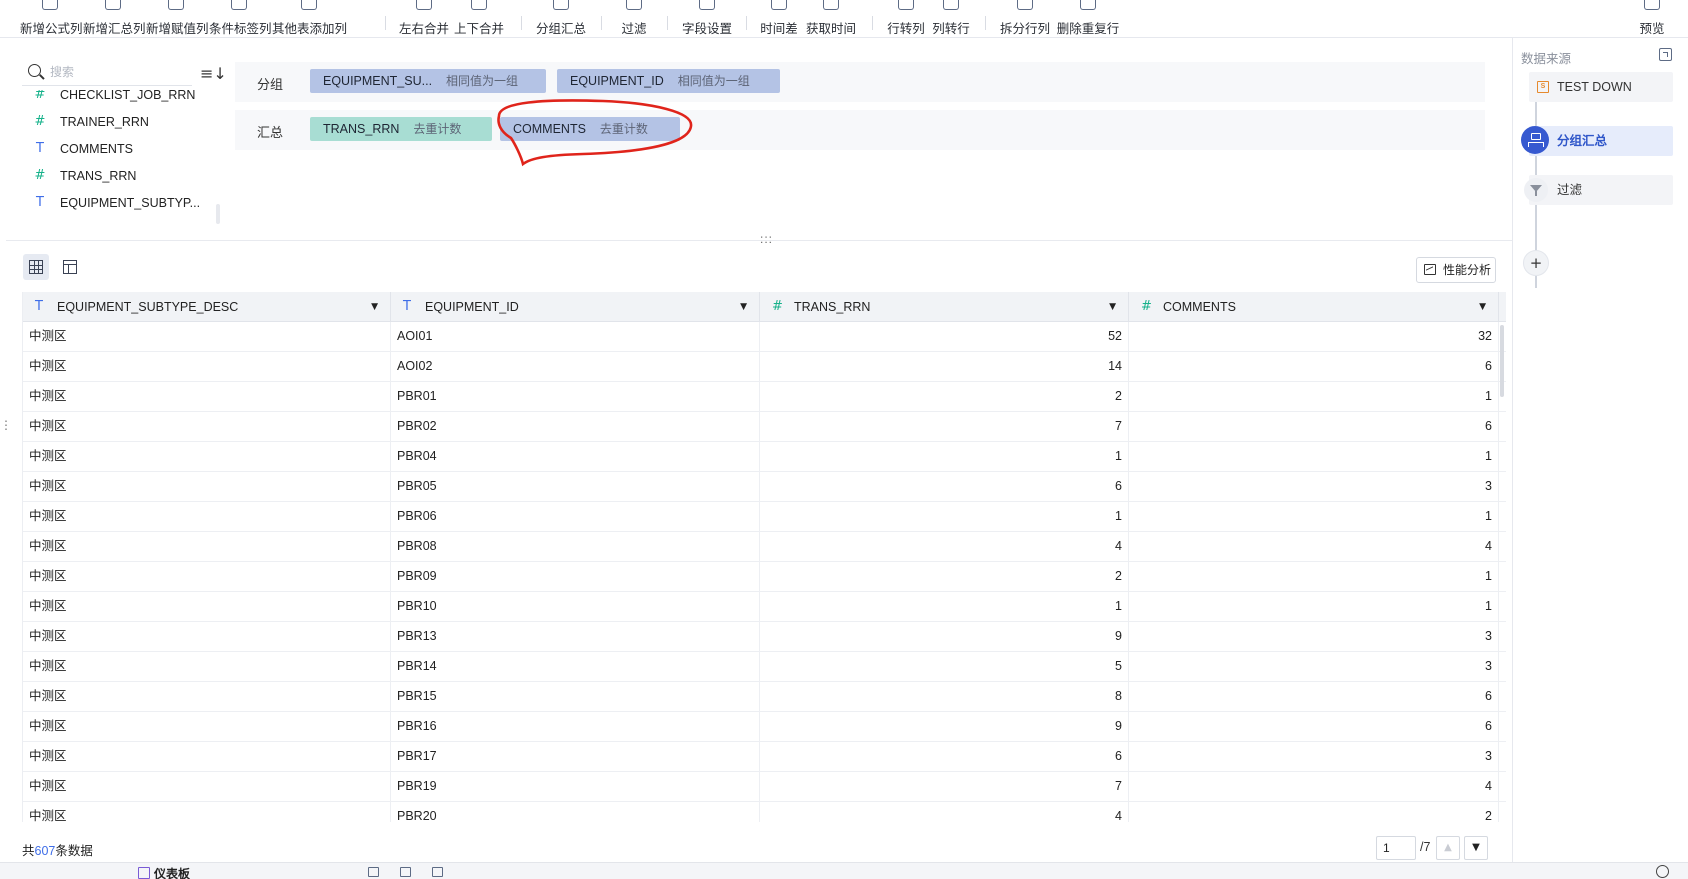 The image size is (1688, 879). I want to click on filter-button: 过滤, so click(634, 19).